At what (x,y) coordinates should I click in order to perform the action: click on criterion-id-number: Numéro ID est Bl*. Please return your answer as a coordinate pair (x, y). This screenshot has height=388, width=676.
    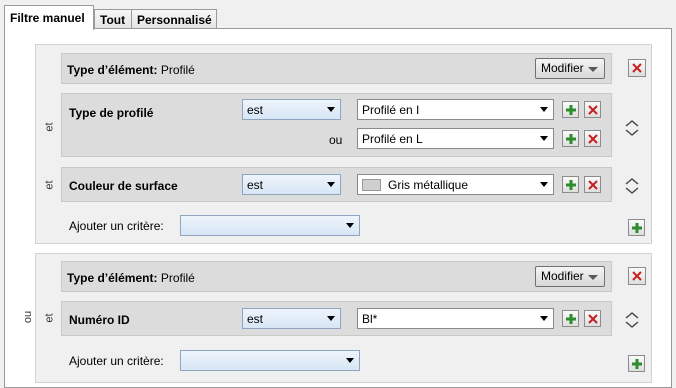
    Looking at the image, I should click on (336, 318).